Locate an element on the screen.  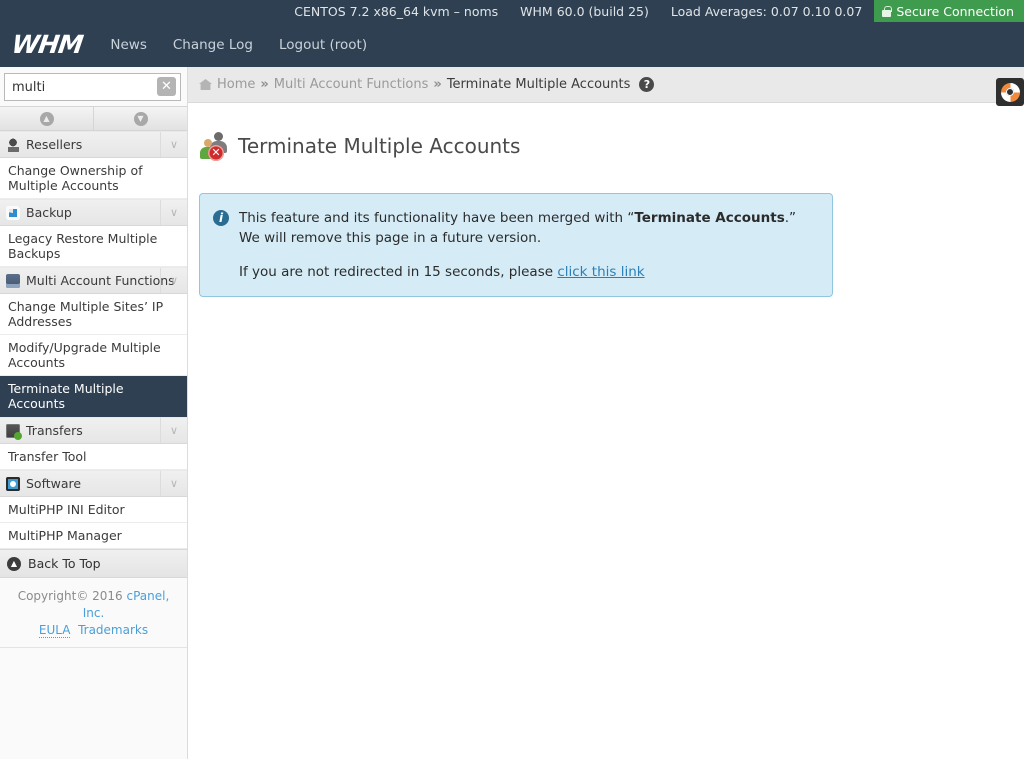
sidebar-group-backup: Backup ∨ is located at coordinates (93, 212).